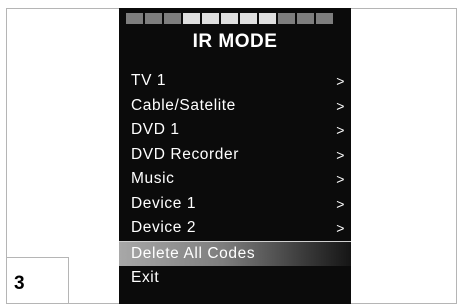  I want to click on menu-item-cable-satelite: Cable/Satelite >, so click(235, 106).